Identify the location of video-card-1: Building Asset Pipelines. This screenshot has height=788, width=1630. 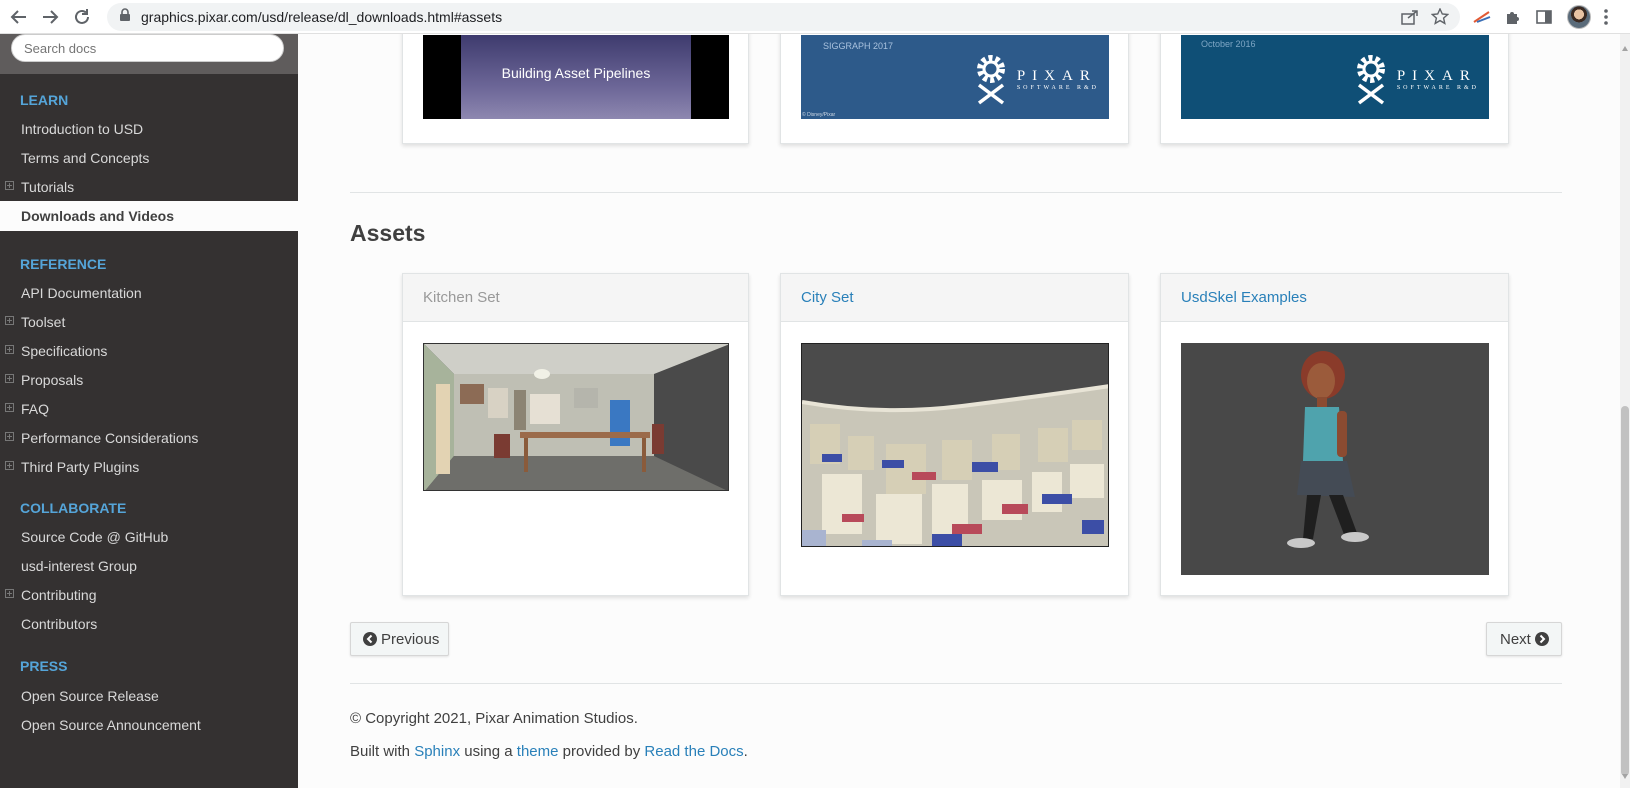
(575, 89).